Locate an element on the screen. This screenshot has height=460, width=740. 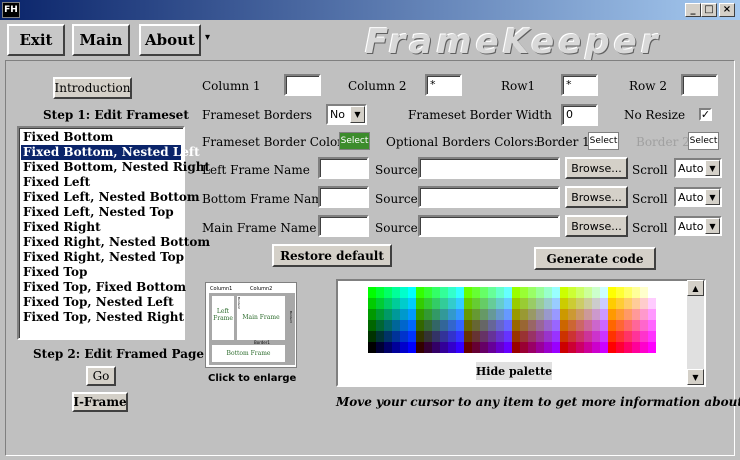
border-color-select-button: Select is located at coordinates (354, 141).